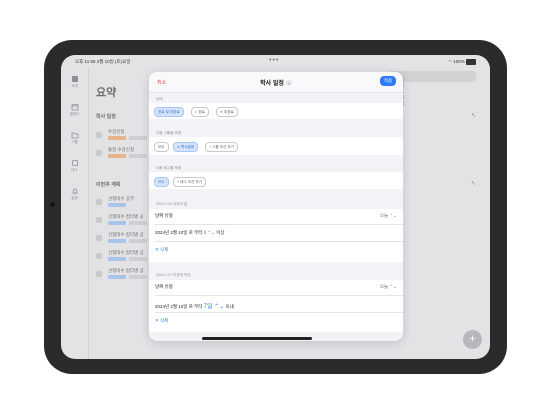 The height and width of the screenshot is (414, 552). Describe the element at coordinates (159, 99) in the screenshot. I see `status-label: 상태` at that location.